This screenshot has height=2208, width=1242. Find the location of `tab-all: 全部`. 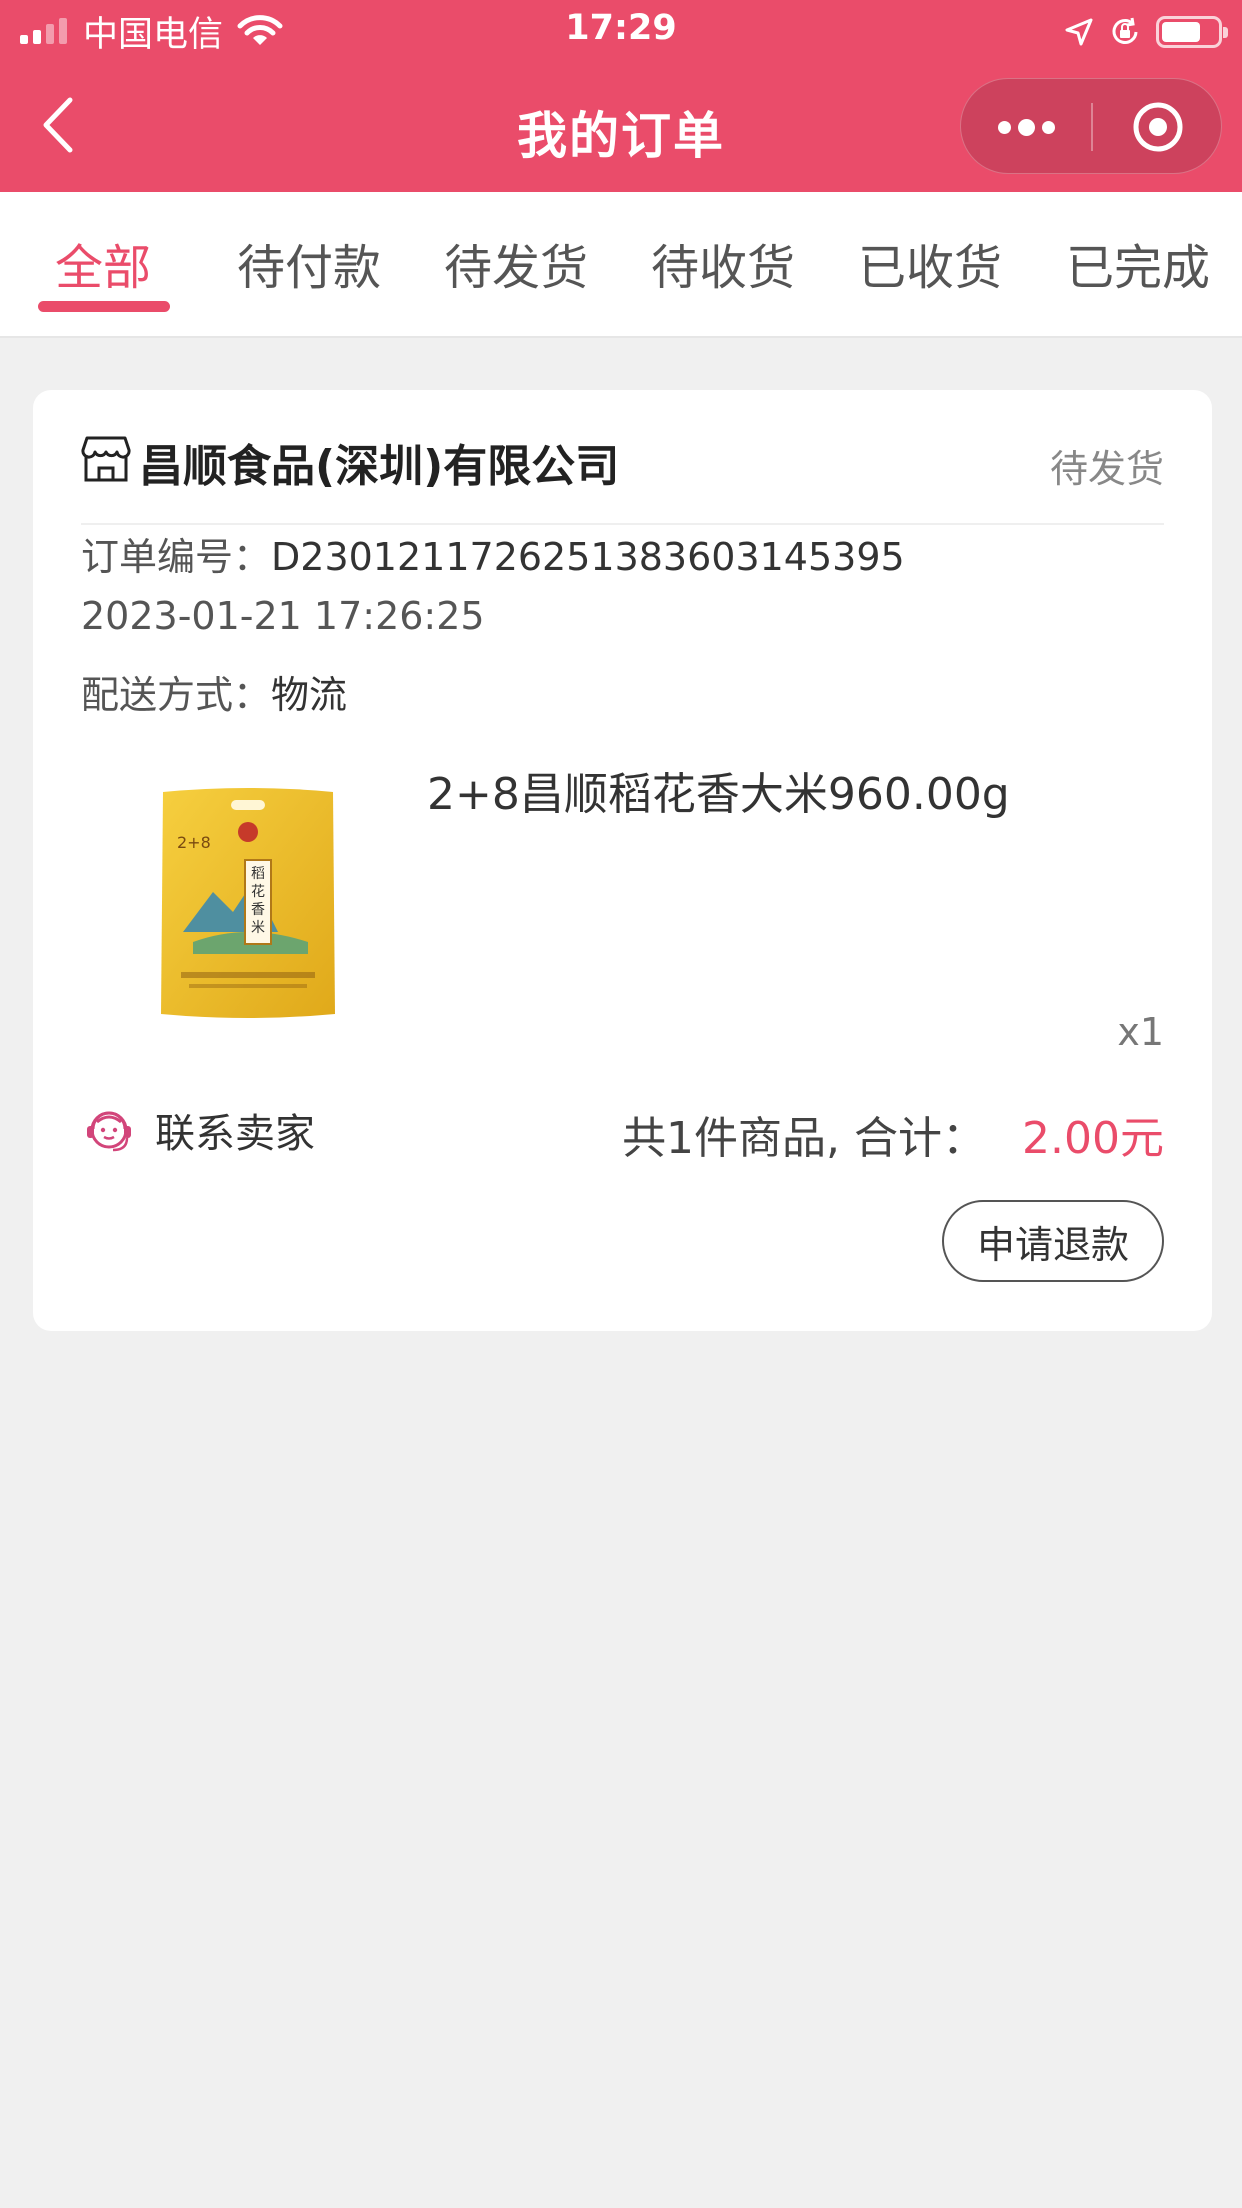

tab-all: 全部 is located at coordinates (103, 263).